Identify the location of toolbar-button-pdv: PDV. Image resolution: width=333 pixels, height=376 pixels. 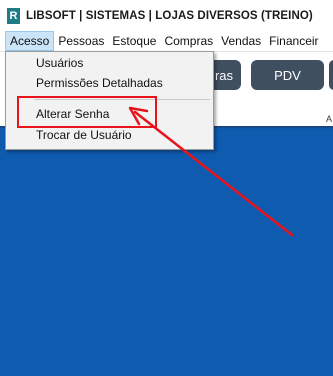
(287, 75).